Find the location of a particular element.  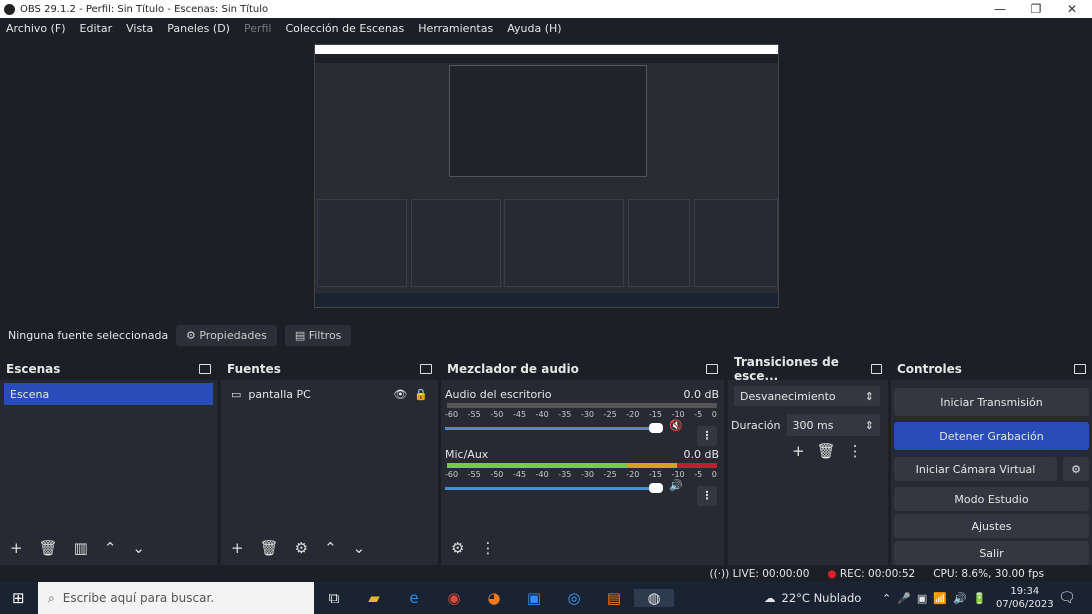

date: 07/06/2023 is located at coordinates (1025, 604).